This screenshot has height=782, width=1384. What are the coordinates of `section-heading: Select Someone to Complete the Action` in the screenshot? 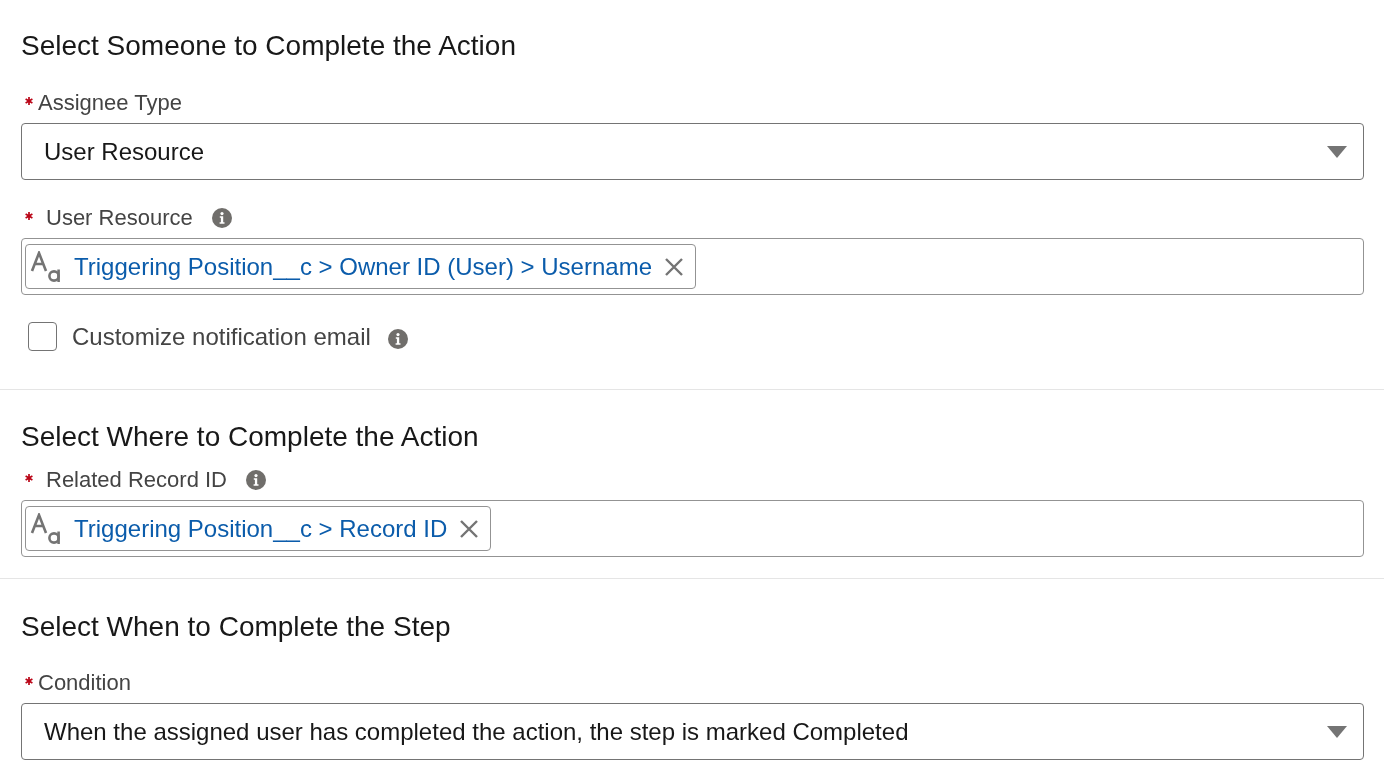 It's located at (269, 46).